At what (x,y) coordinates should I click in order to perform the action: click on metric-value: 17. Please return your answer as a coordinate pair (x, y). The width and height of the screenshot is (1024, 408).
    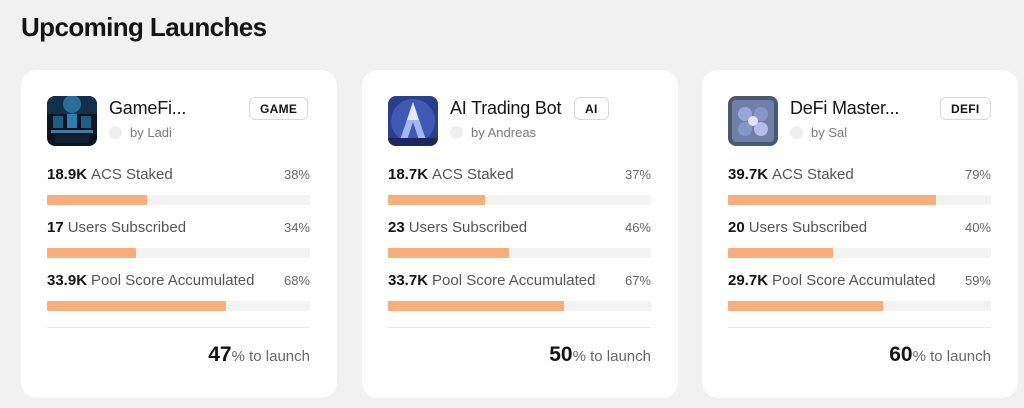
    Looking at the image, I should click on (55, 227).